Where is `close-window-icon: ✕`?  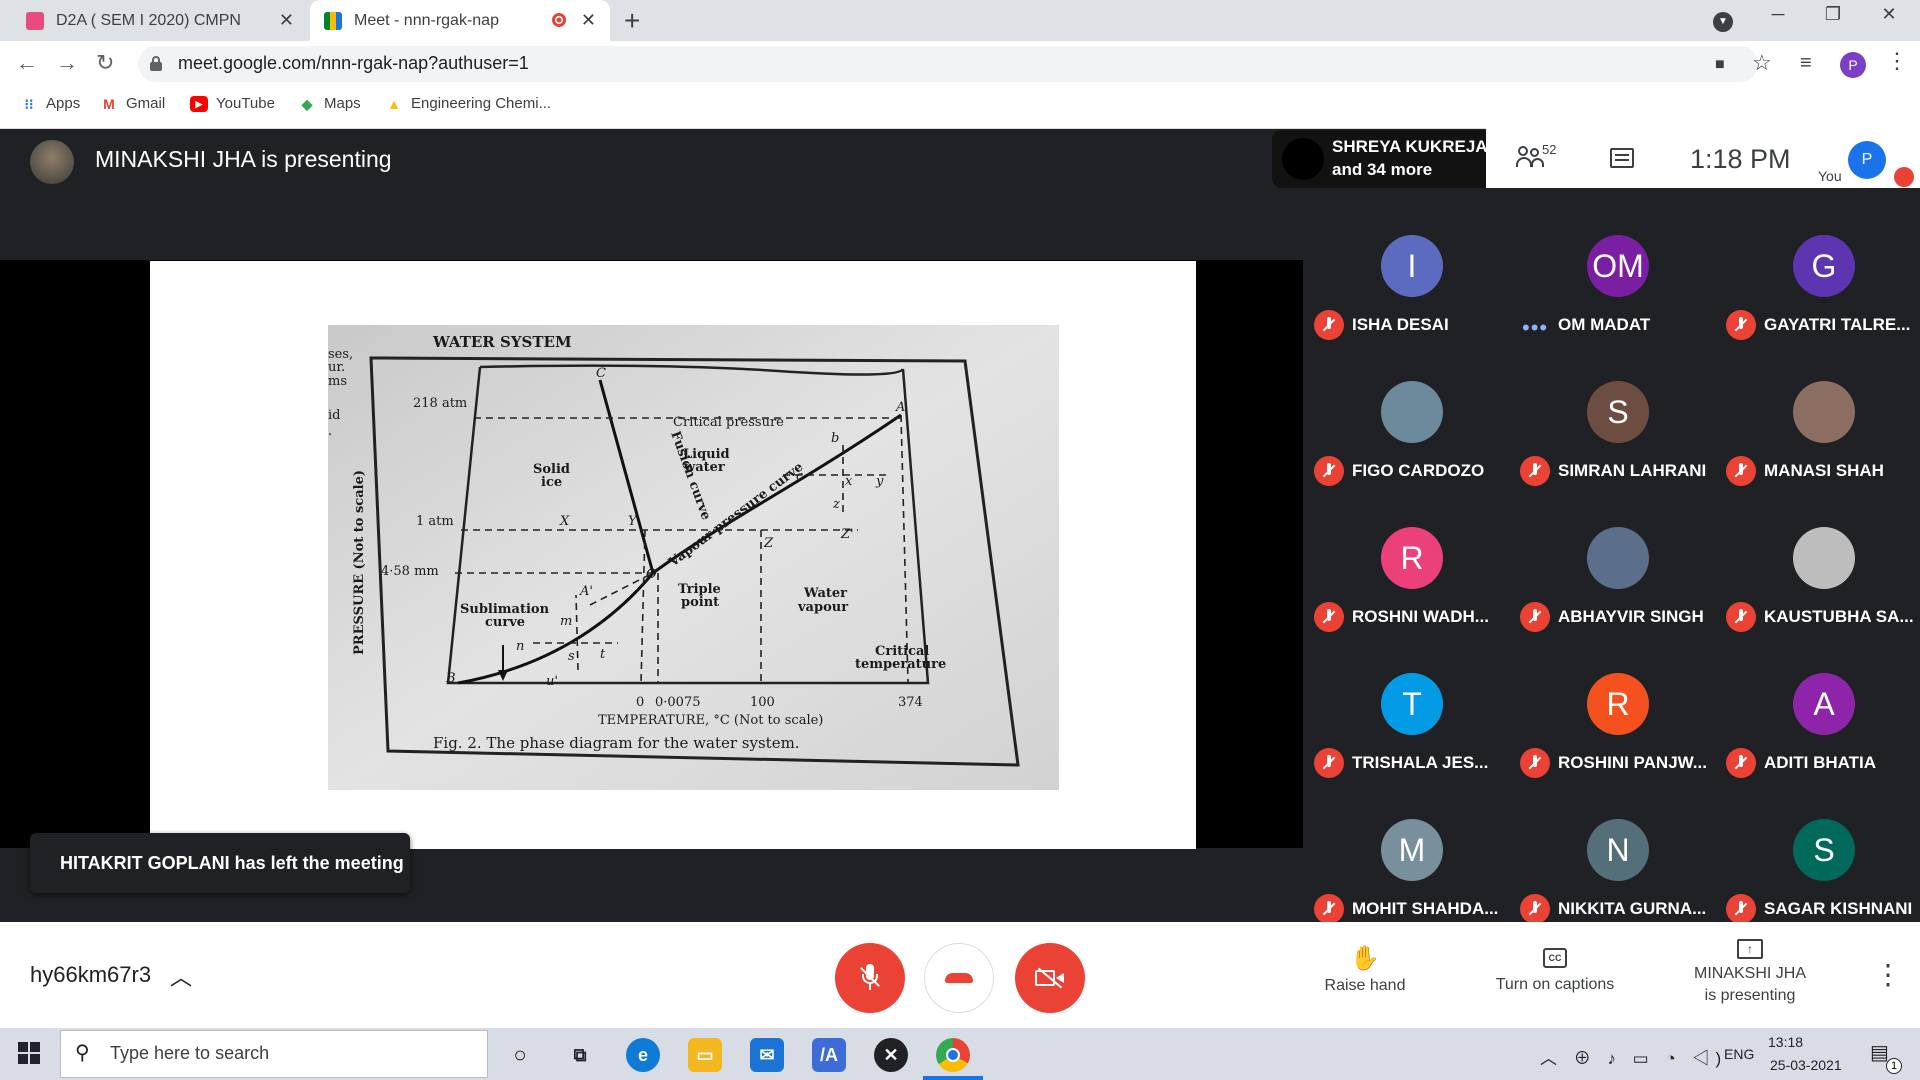 close-window-icon: ✕ is located at coordinates (1889, 14).